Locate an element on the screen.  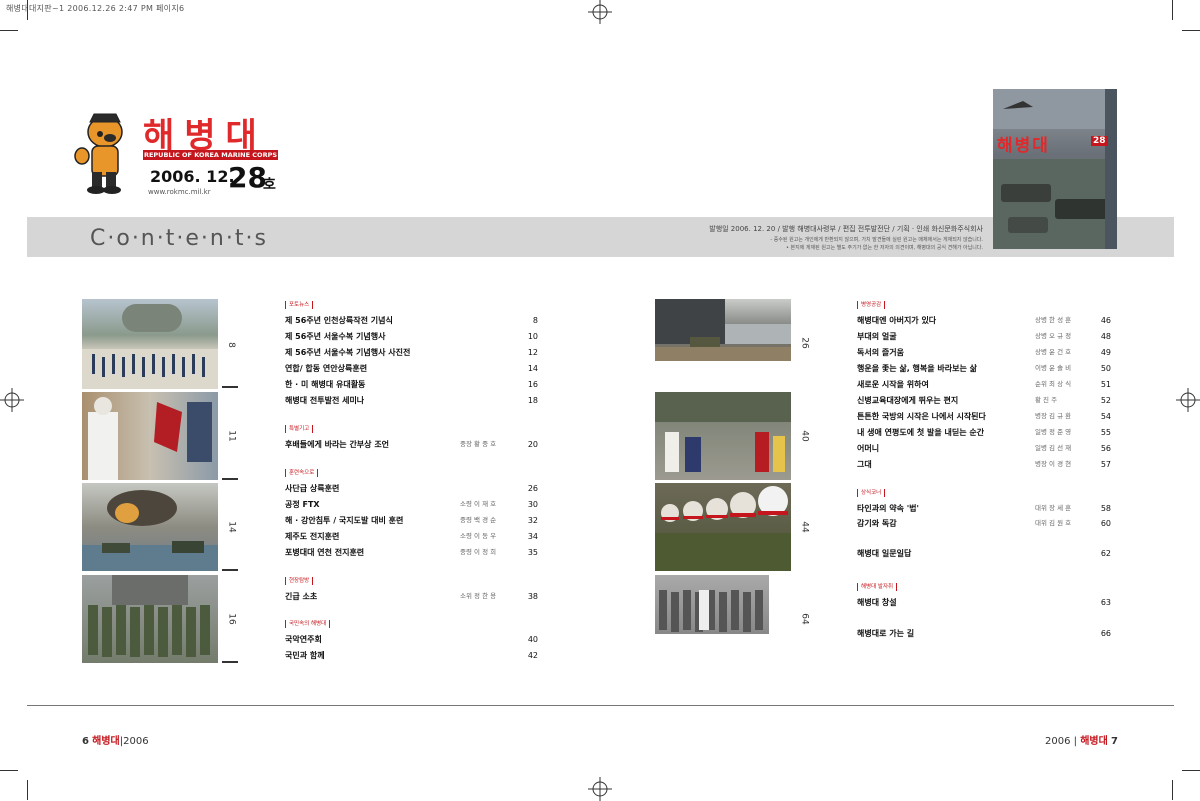
toc-entry: 해 · 강안침투 / 국지도발 대비 훈련 중령 백 경 순 32 is located at coordinates (412, 520).